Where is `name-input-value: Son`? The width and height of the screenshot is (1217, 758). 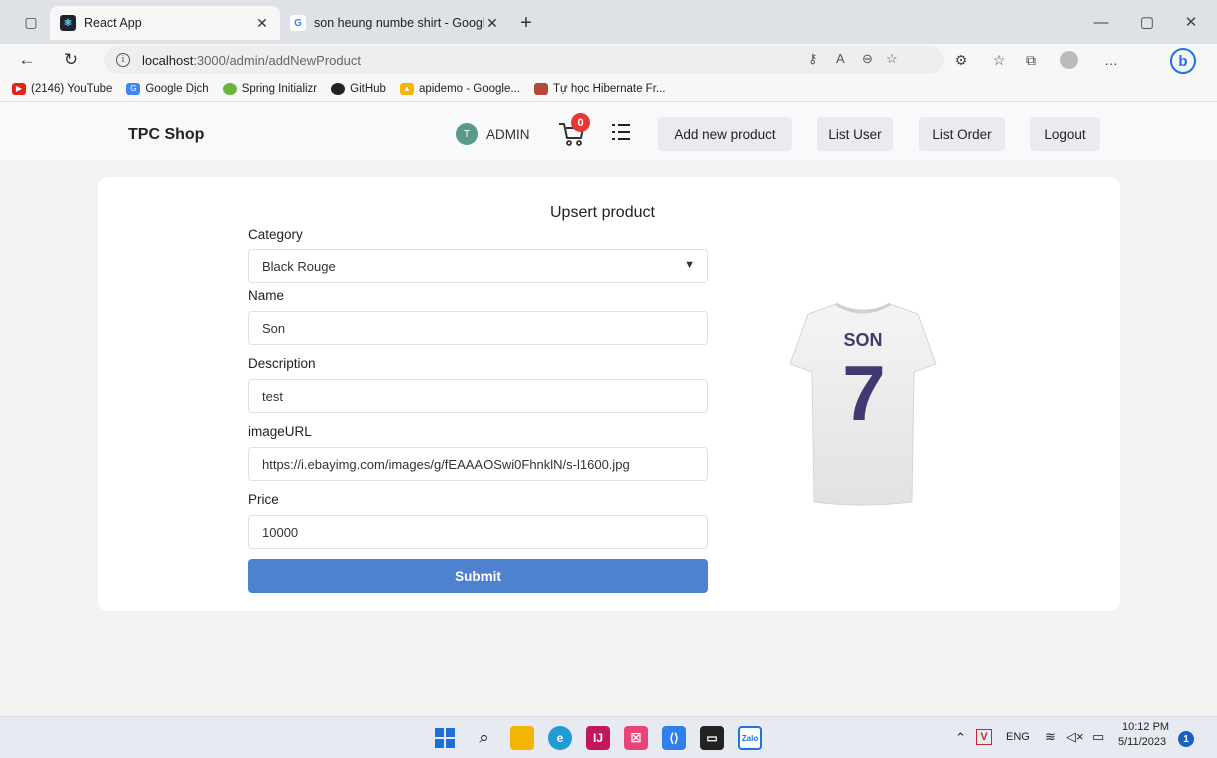
name-input-value: Son is located at coordinates (274, 328).